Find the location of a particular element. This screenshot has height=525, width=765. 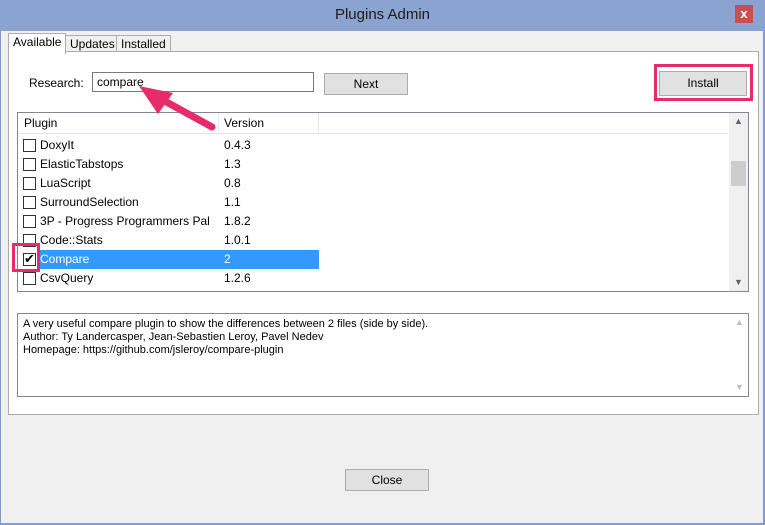

list-scrollbar: ▲ ▼ is located at coordinates (738, 202).